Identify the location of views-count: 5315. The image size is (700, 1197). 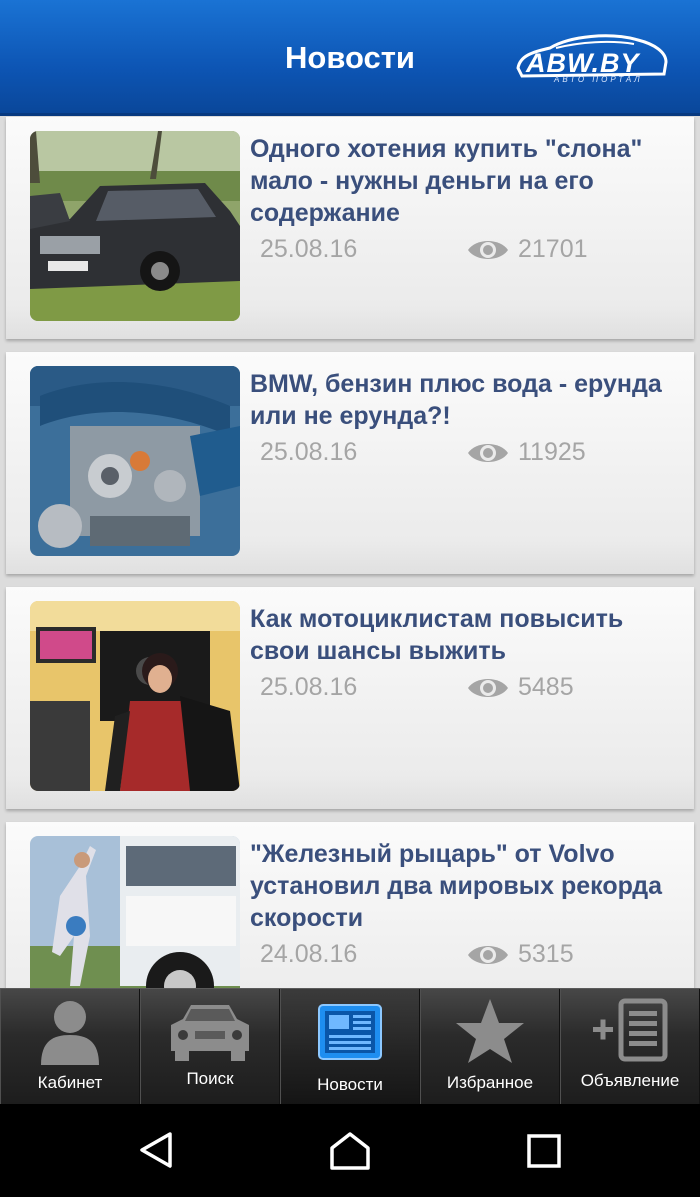
(546, 954).